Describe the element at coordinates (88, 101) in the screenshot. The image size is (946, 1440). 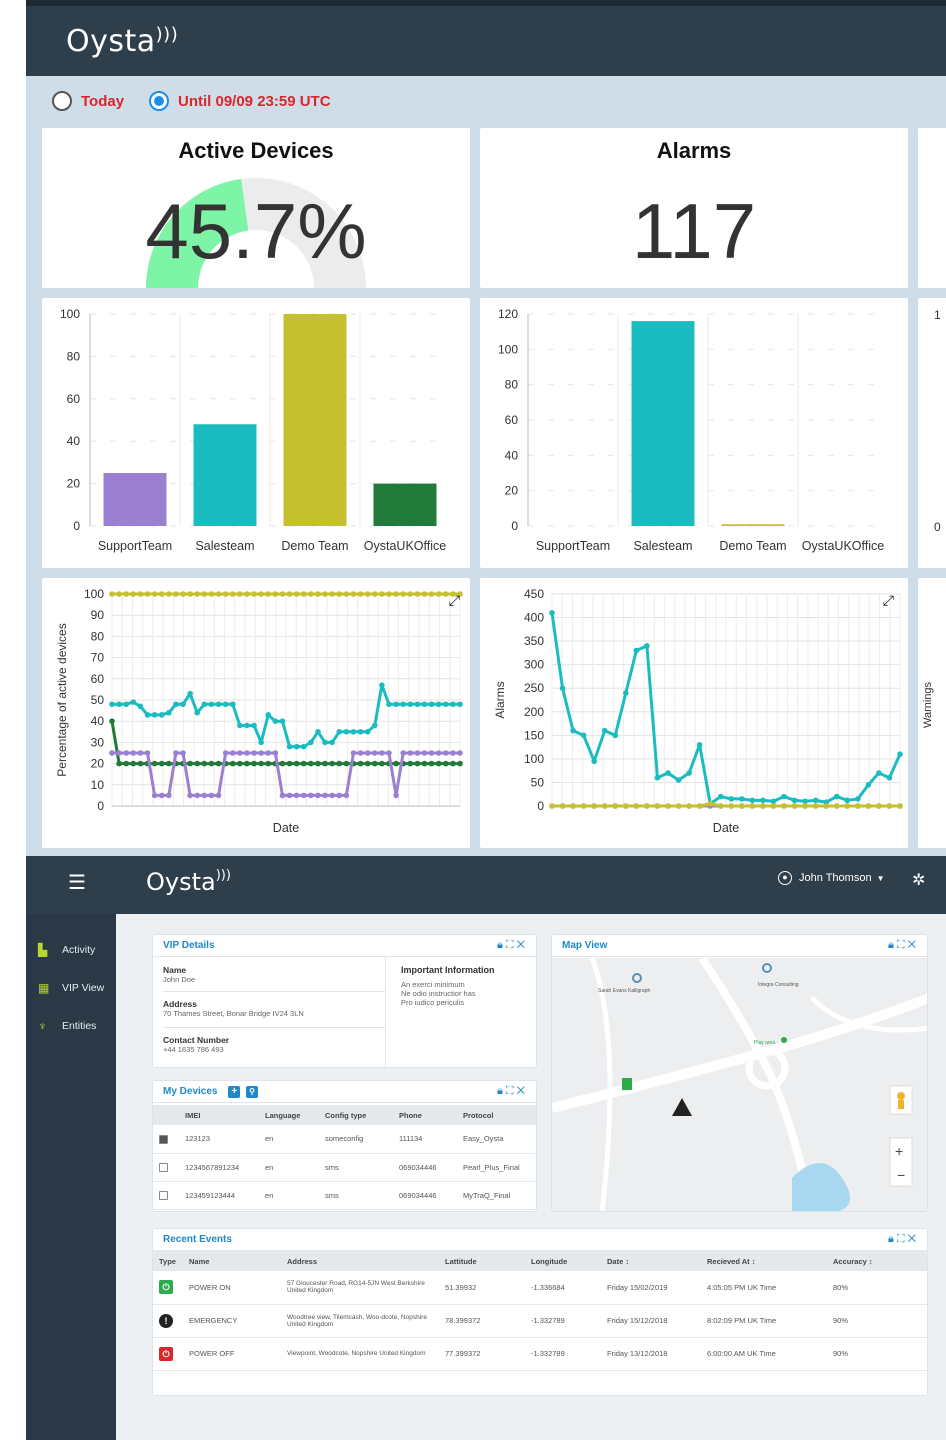
I see `radio-today: Today` at that location.